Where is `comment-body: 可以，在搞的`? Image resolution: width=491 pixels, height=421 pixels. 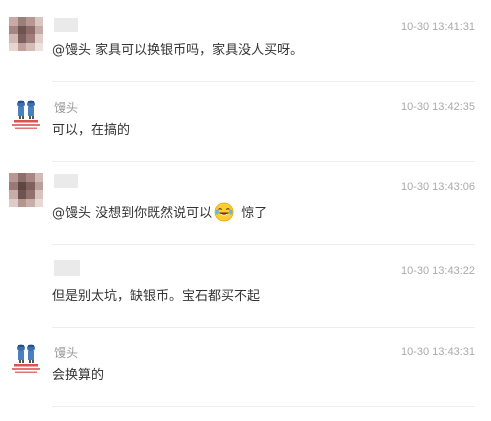 comment-body: 可以，在搞的 is located at coordinates (91, 130).